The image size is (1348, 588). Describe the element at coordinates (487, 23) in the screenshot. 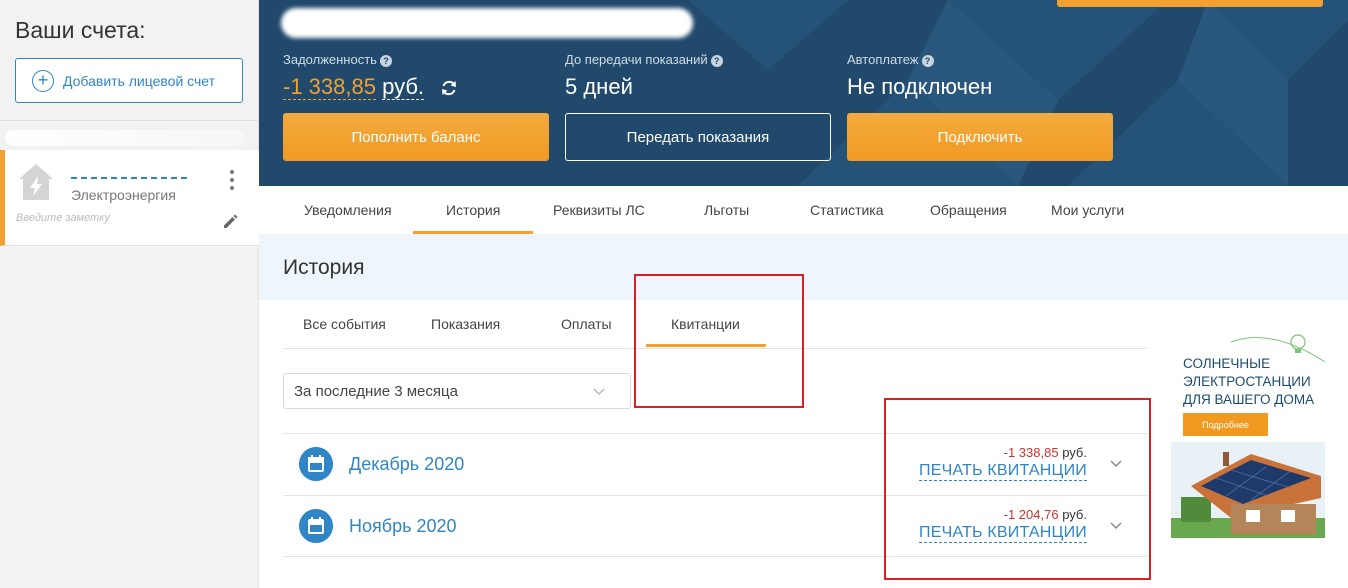

I see `redacted-account-name` at that location.